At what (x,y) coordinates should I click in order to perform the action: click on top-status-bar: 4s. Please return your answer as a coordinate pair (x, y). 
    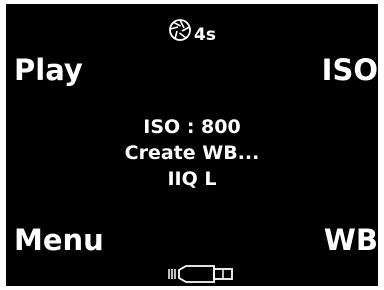
    Looking at the image, I should click on (192, 29).